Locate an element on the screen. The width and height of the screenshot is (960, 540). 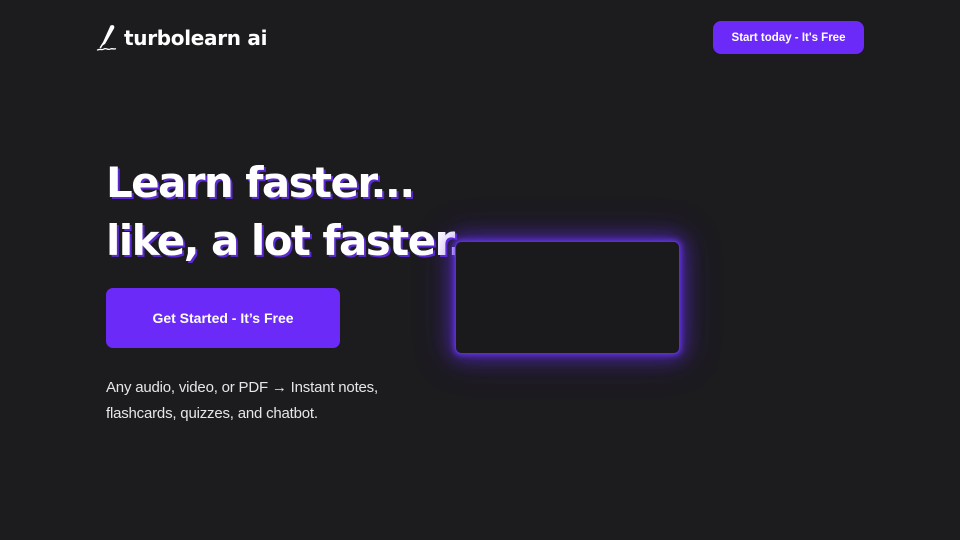
demo-video-frame is located at coordinates (567, 297).